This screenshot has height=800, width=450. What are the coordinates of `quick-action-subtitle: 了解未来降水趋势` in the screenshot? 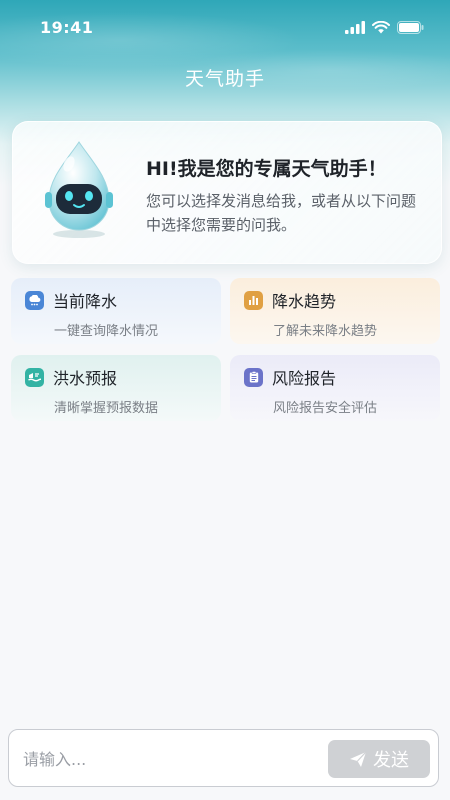 It's located at (325, 331).